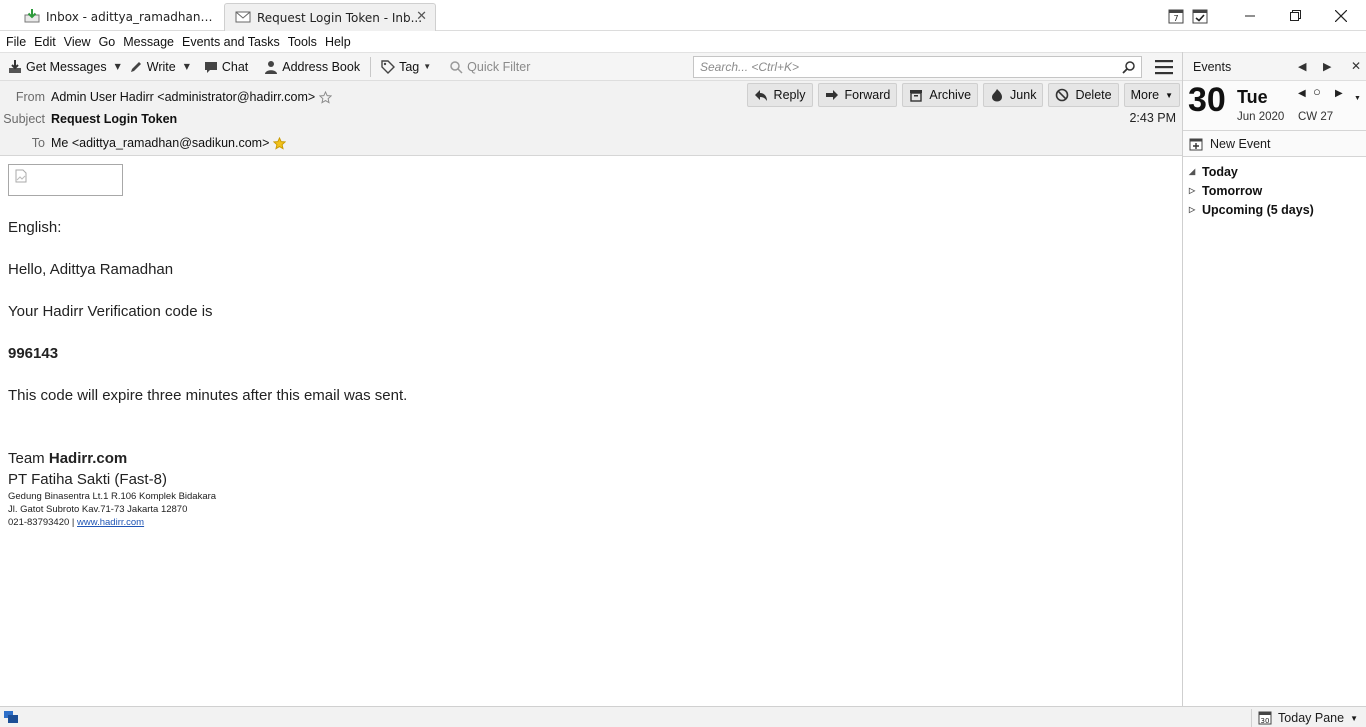 The image size is (1366, 727). Describe the element at coordinates (107, 42) in the screenshot. I see `menu-go: Go` at that location.